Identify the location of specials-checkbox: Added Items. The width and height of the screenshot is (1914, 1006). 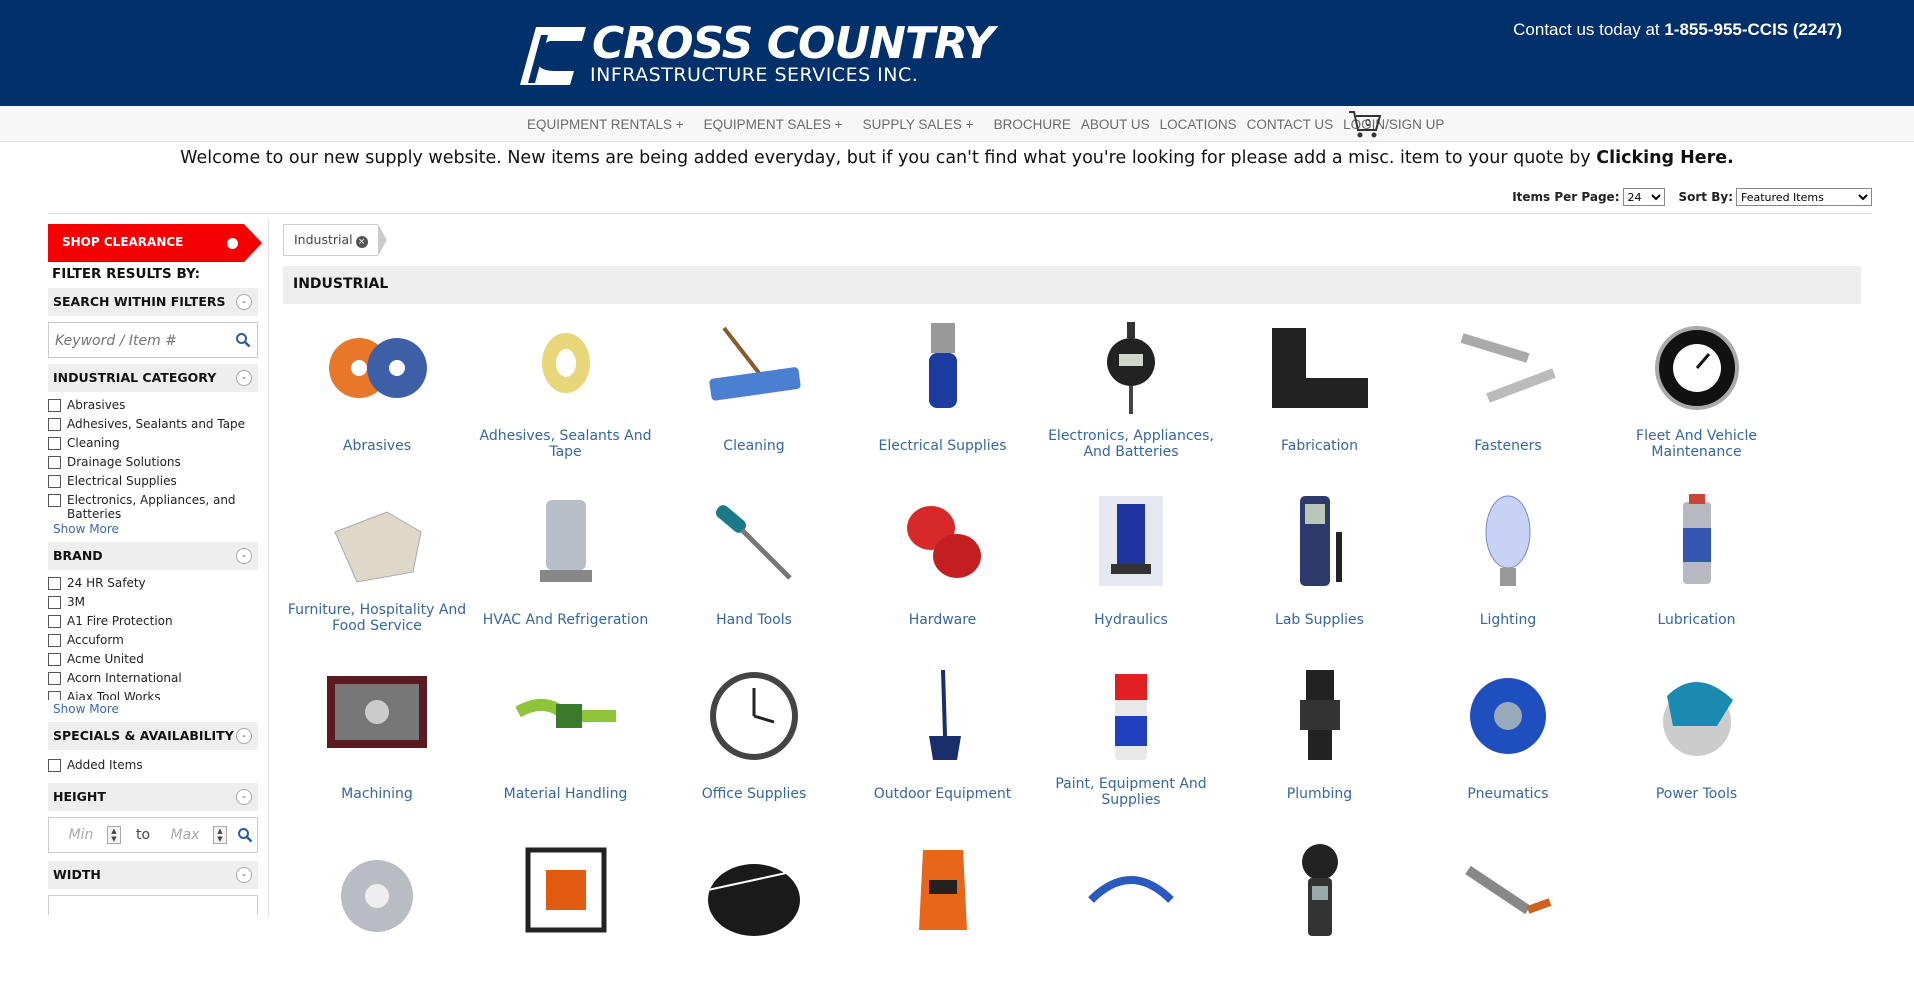
(153, 765).